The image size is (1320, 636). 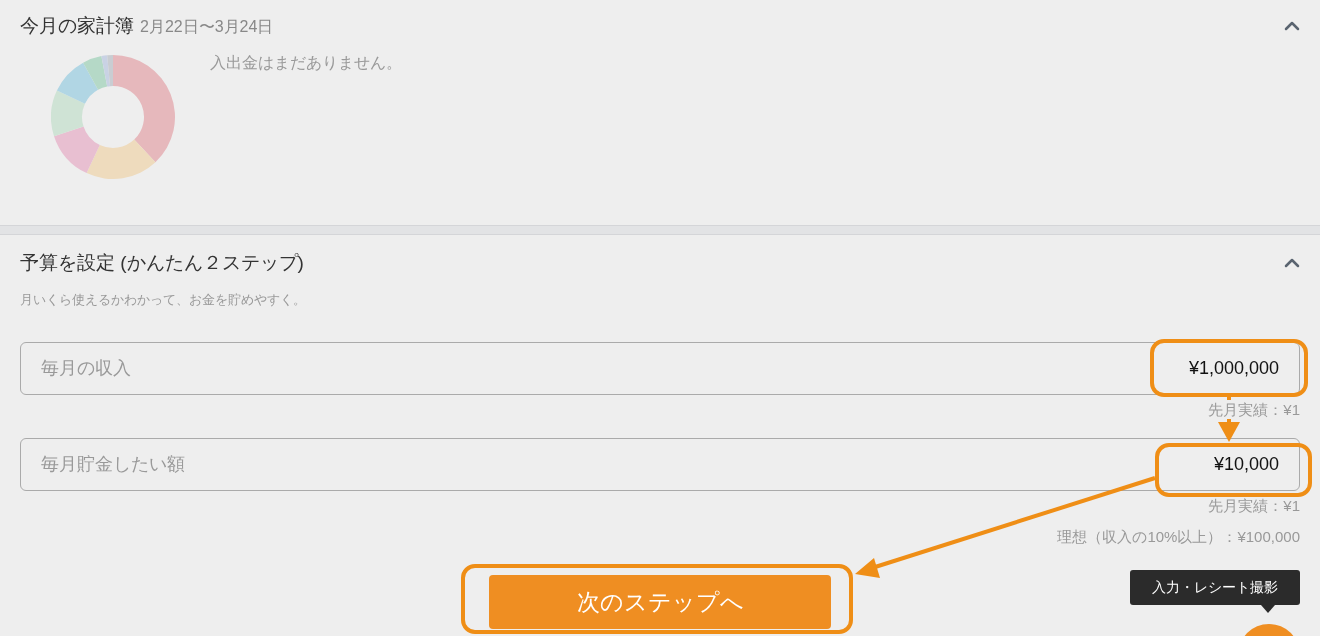 What do you see at coordinates (1246, 464) in the screenshot?
I see `field-value: ¥10,000` at bounding box center [1246, 464].